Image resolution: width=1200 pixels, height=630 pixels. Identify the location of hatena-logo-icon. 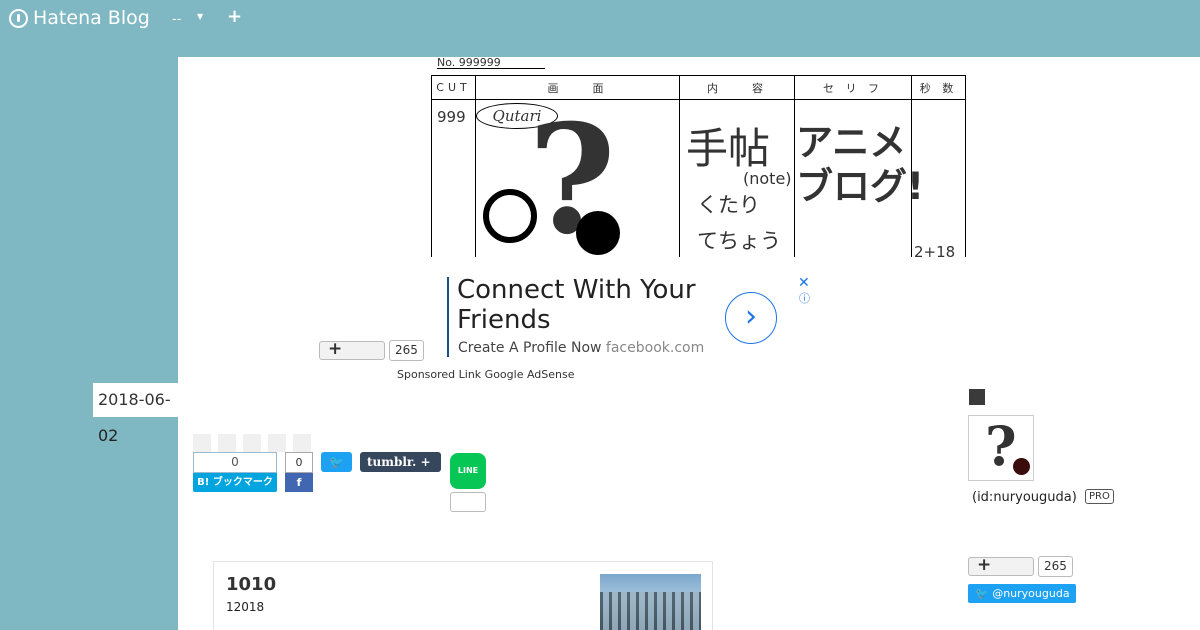
(18, 18).